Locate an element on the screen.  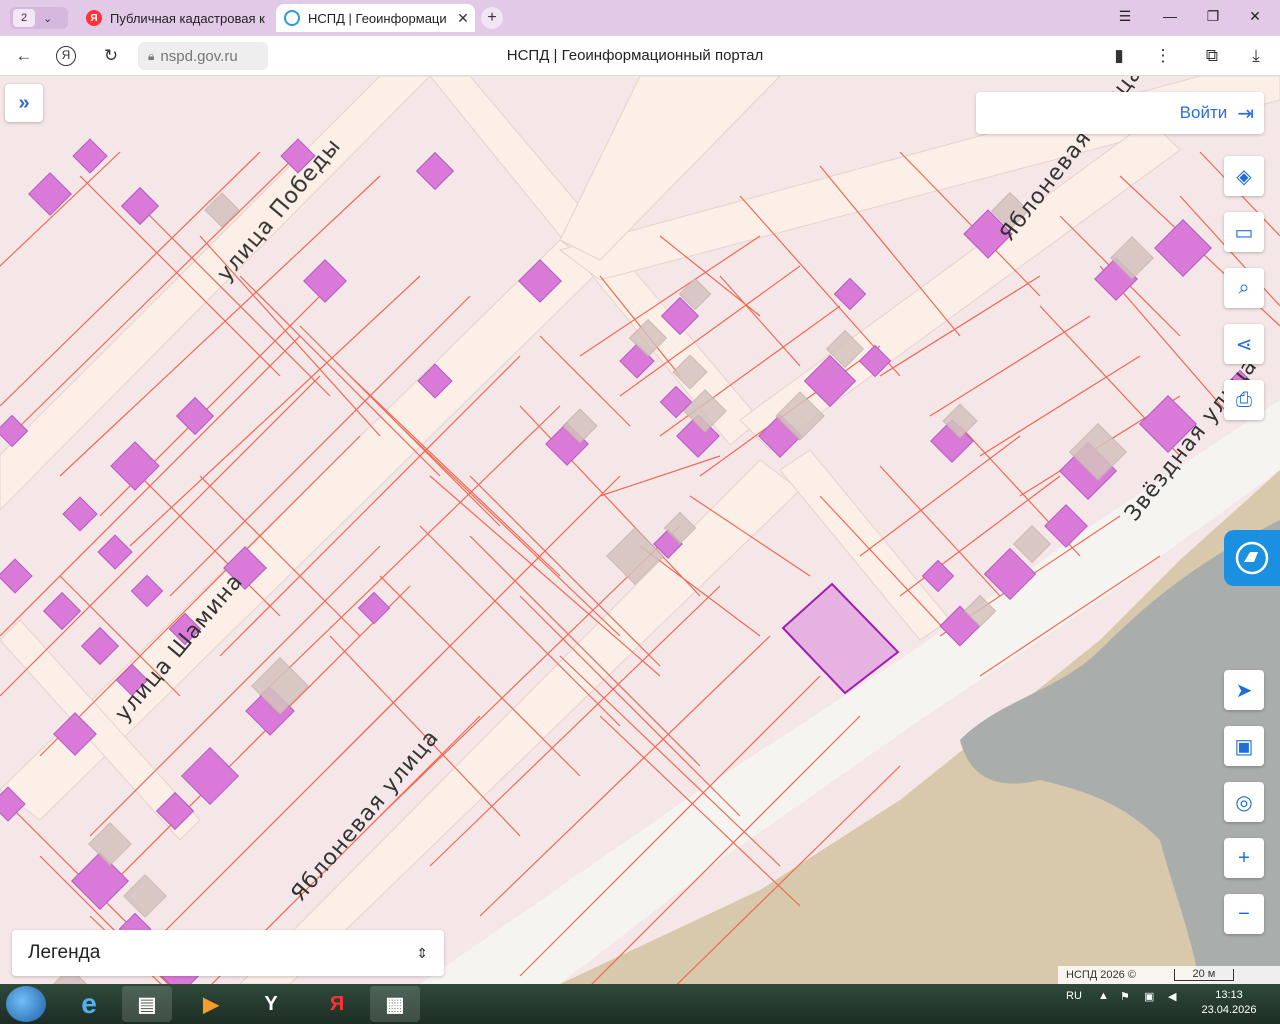
tab-counter-button: 2 ⌄ is located at coordinates (39, 18).